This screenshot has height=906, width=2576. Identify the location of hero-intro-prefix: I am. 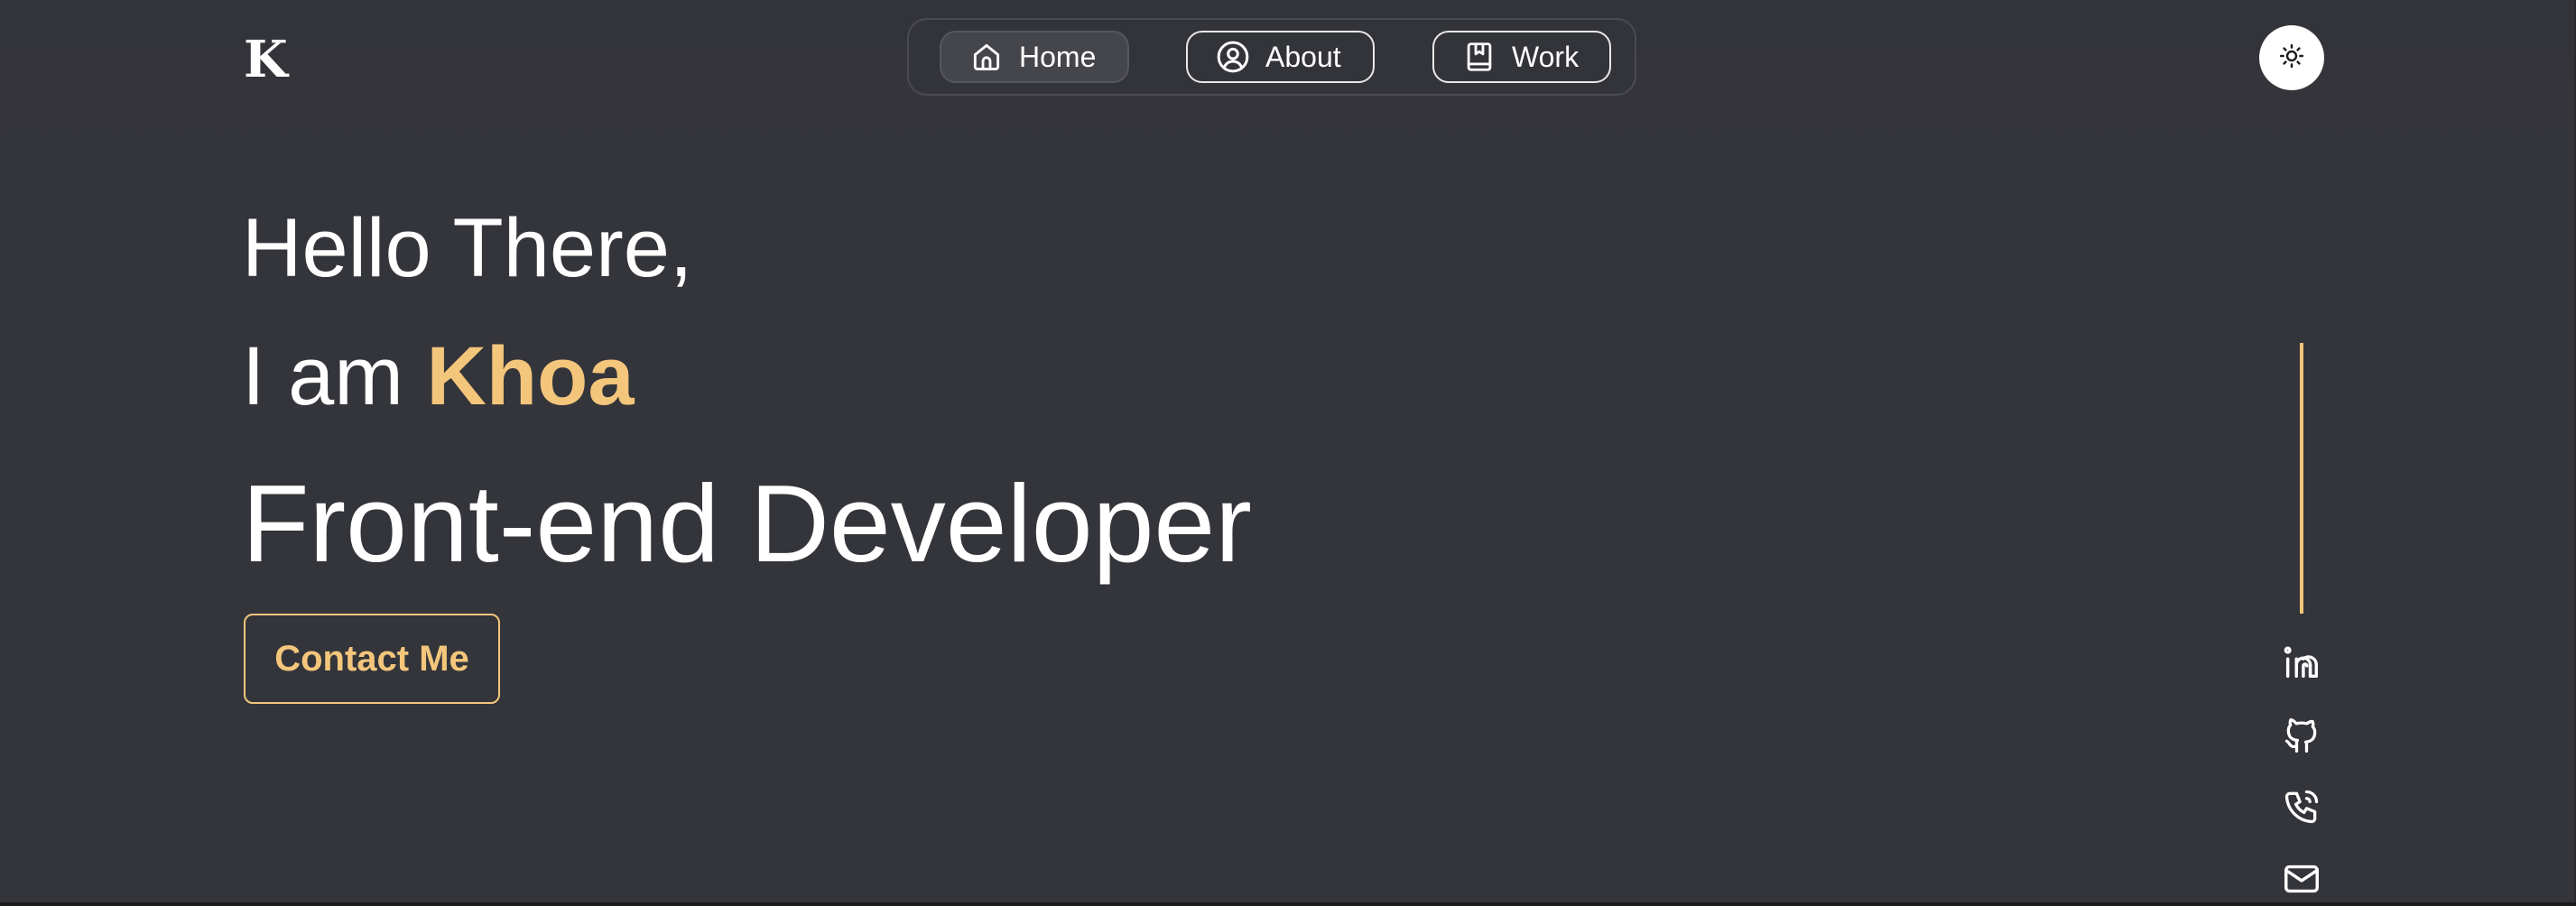
(334, 376).